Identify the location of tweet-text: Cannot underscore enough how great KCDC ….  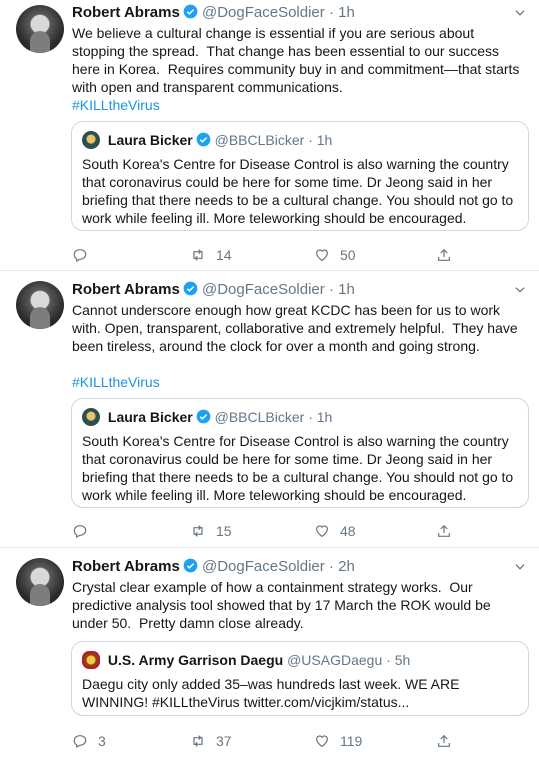
(298, 346).